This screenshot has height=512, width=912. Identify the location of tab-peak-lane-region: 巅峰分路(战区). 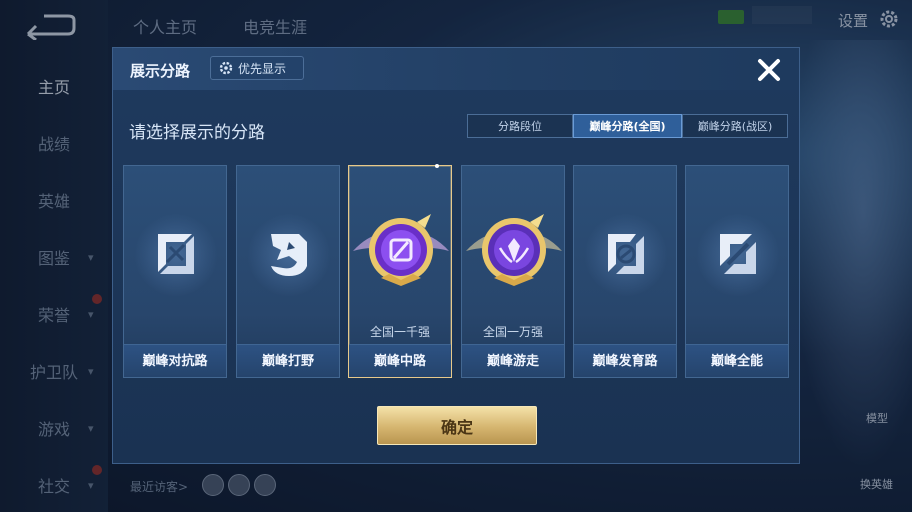
(735, 126).